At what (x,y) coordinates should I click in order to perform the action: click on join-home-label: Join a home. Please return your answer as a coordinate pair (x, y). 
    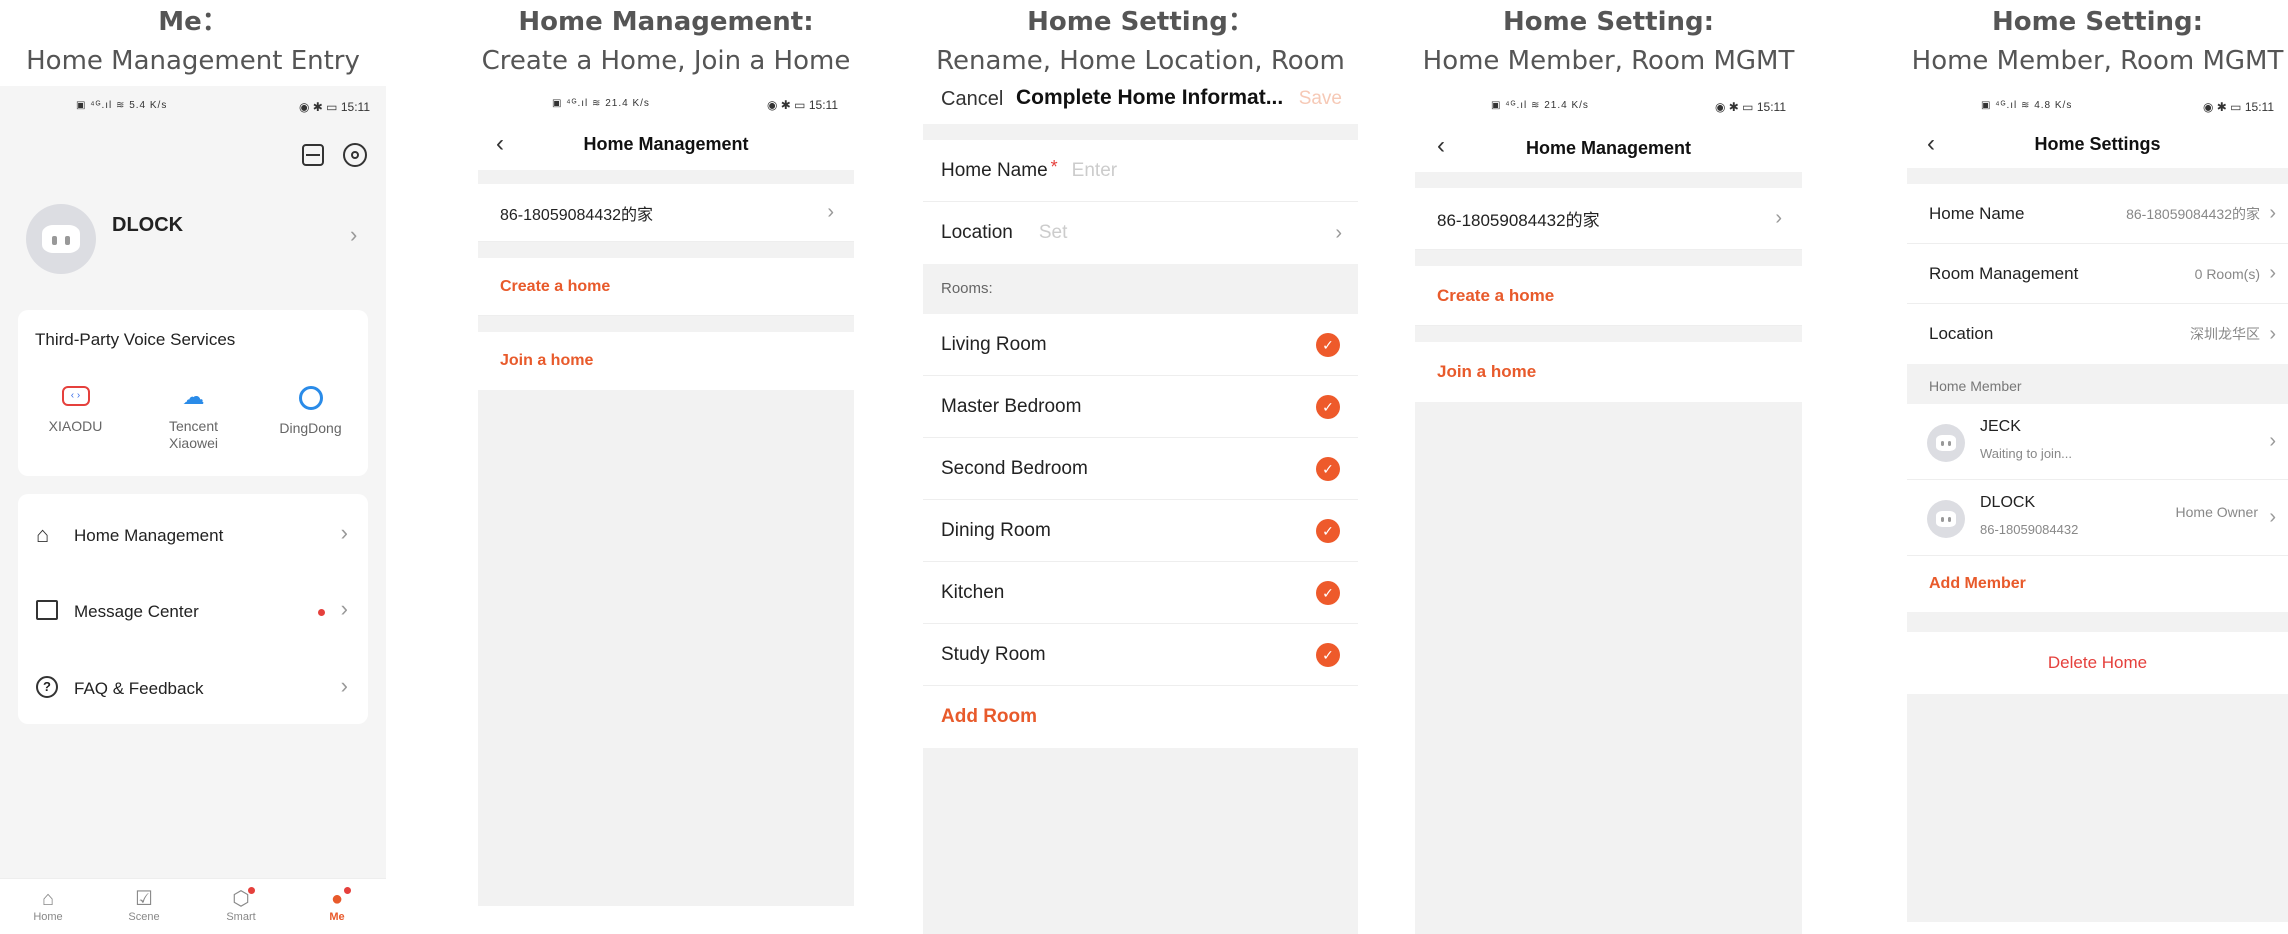
    Looking at the image, I should click on (547, 360).